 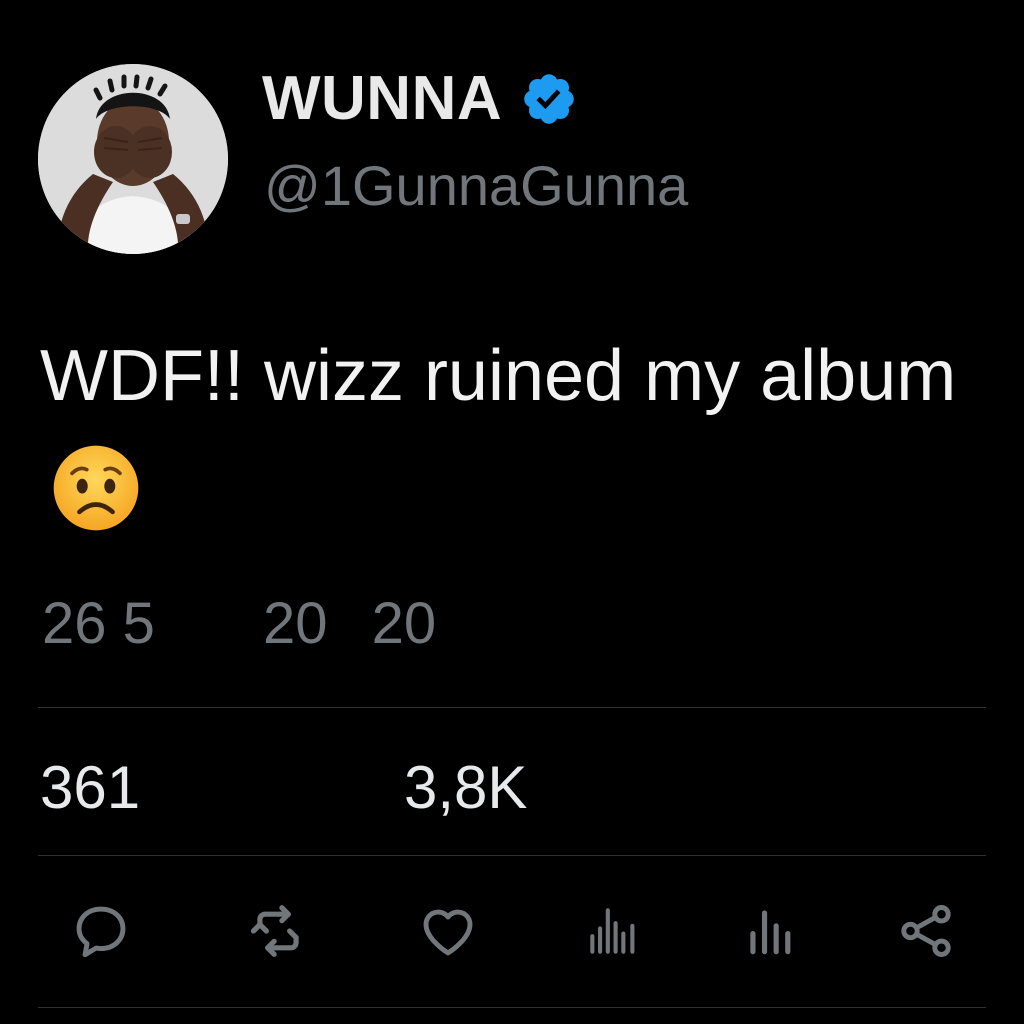 I want to click on avatar-image, so click(x=133, y=159).